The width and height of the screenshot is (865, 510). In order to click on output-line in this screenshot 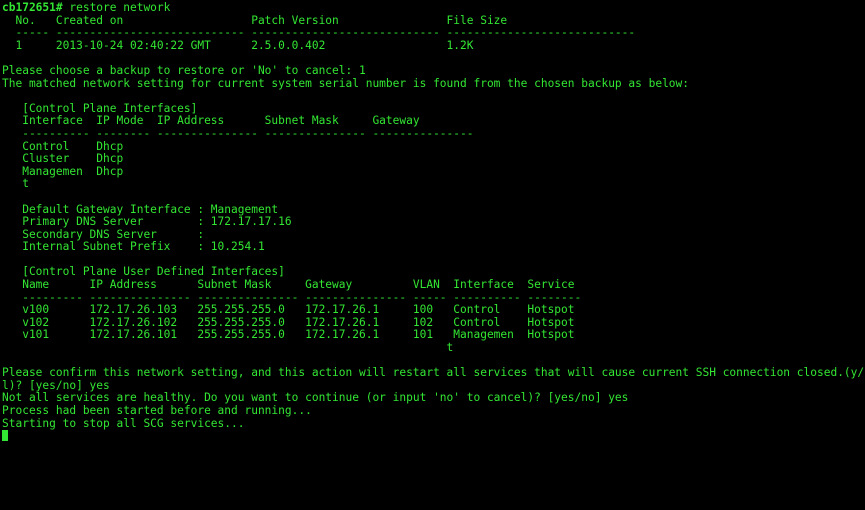, I will do `click(433, 436)`.